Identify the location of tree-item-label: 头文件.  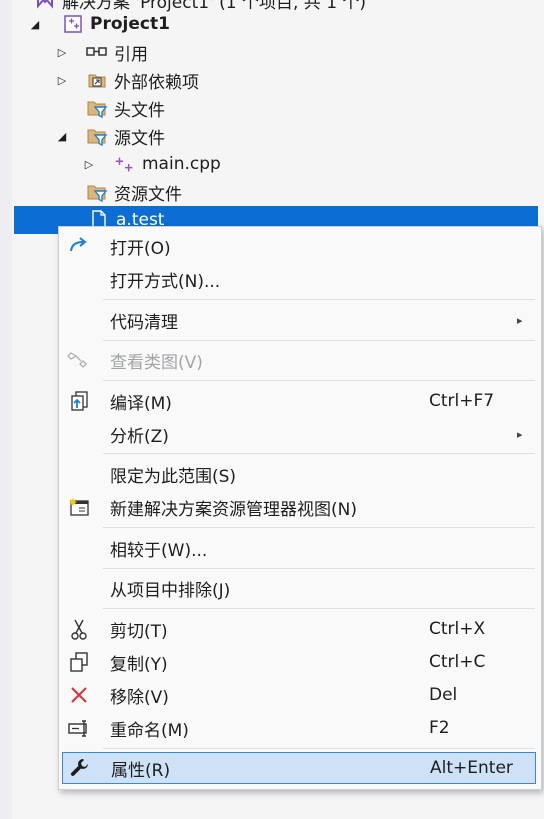
(139, 110).